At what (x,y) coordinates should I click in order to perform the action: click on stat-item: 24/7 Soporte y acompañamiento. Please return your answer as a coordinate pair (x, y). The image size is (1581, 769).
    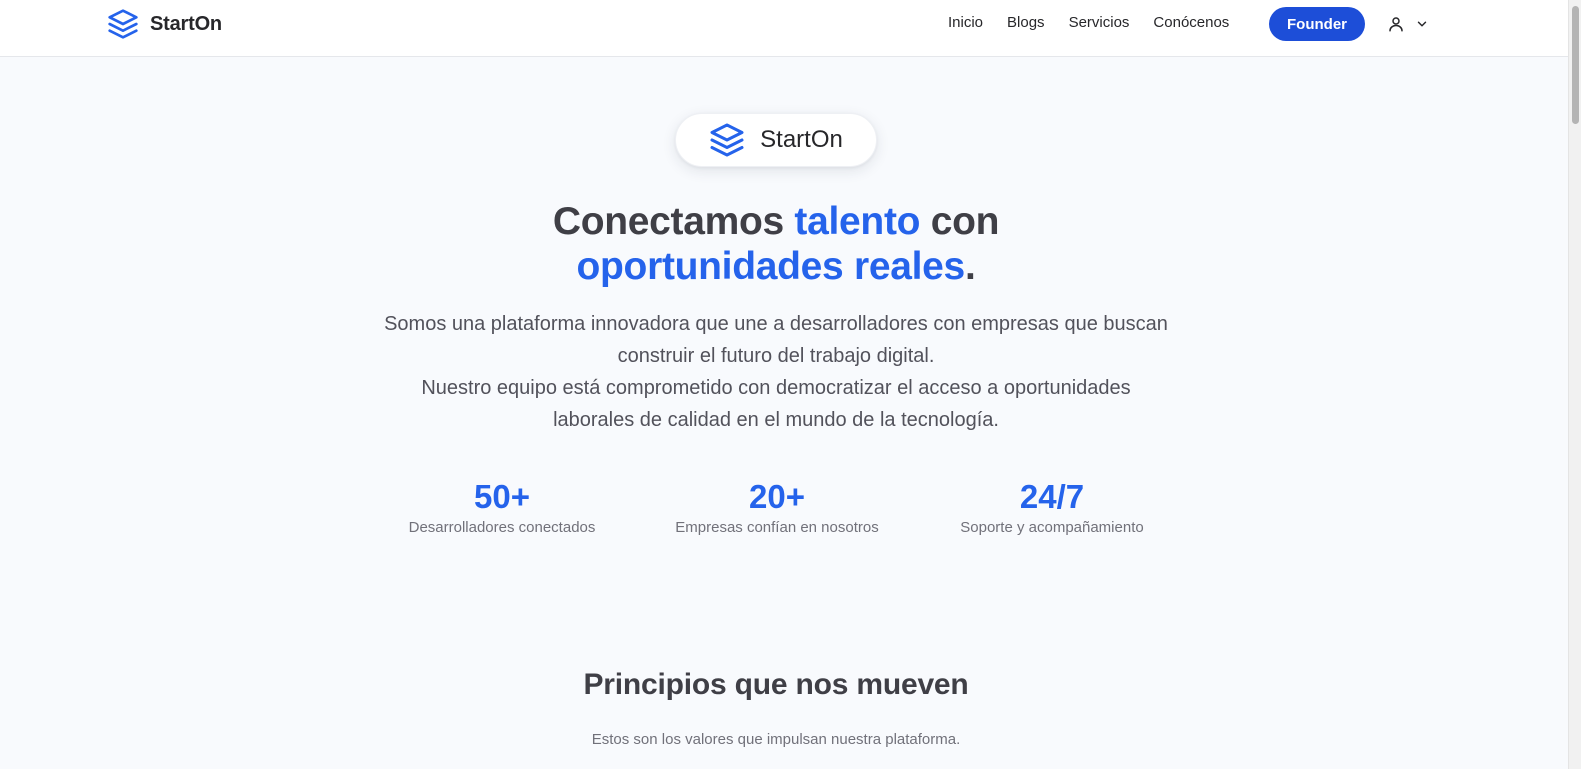
    Looking at the image, I should click on (1052, 507).